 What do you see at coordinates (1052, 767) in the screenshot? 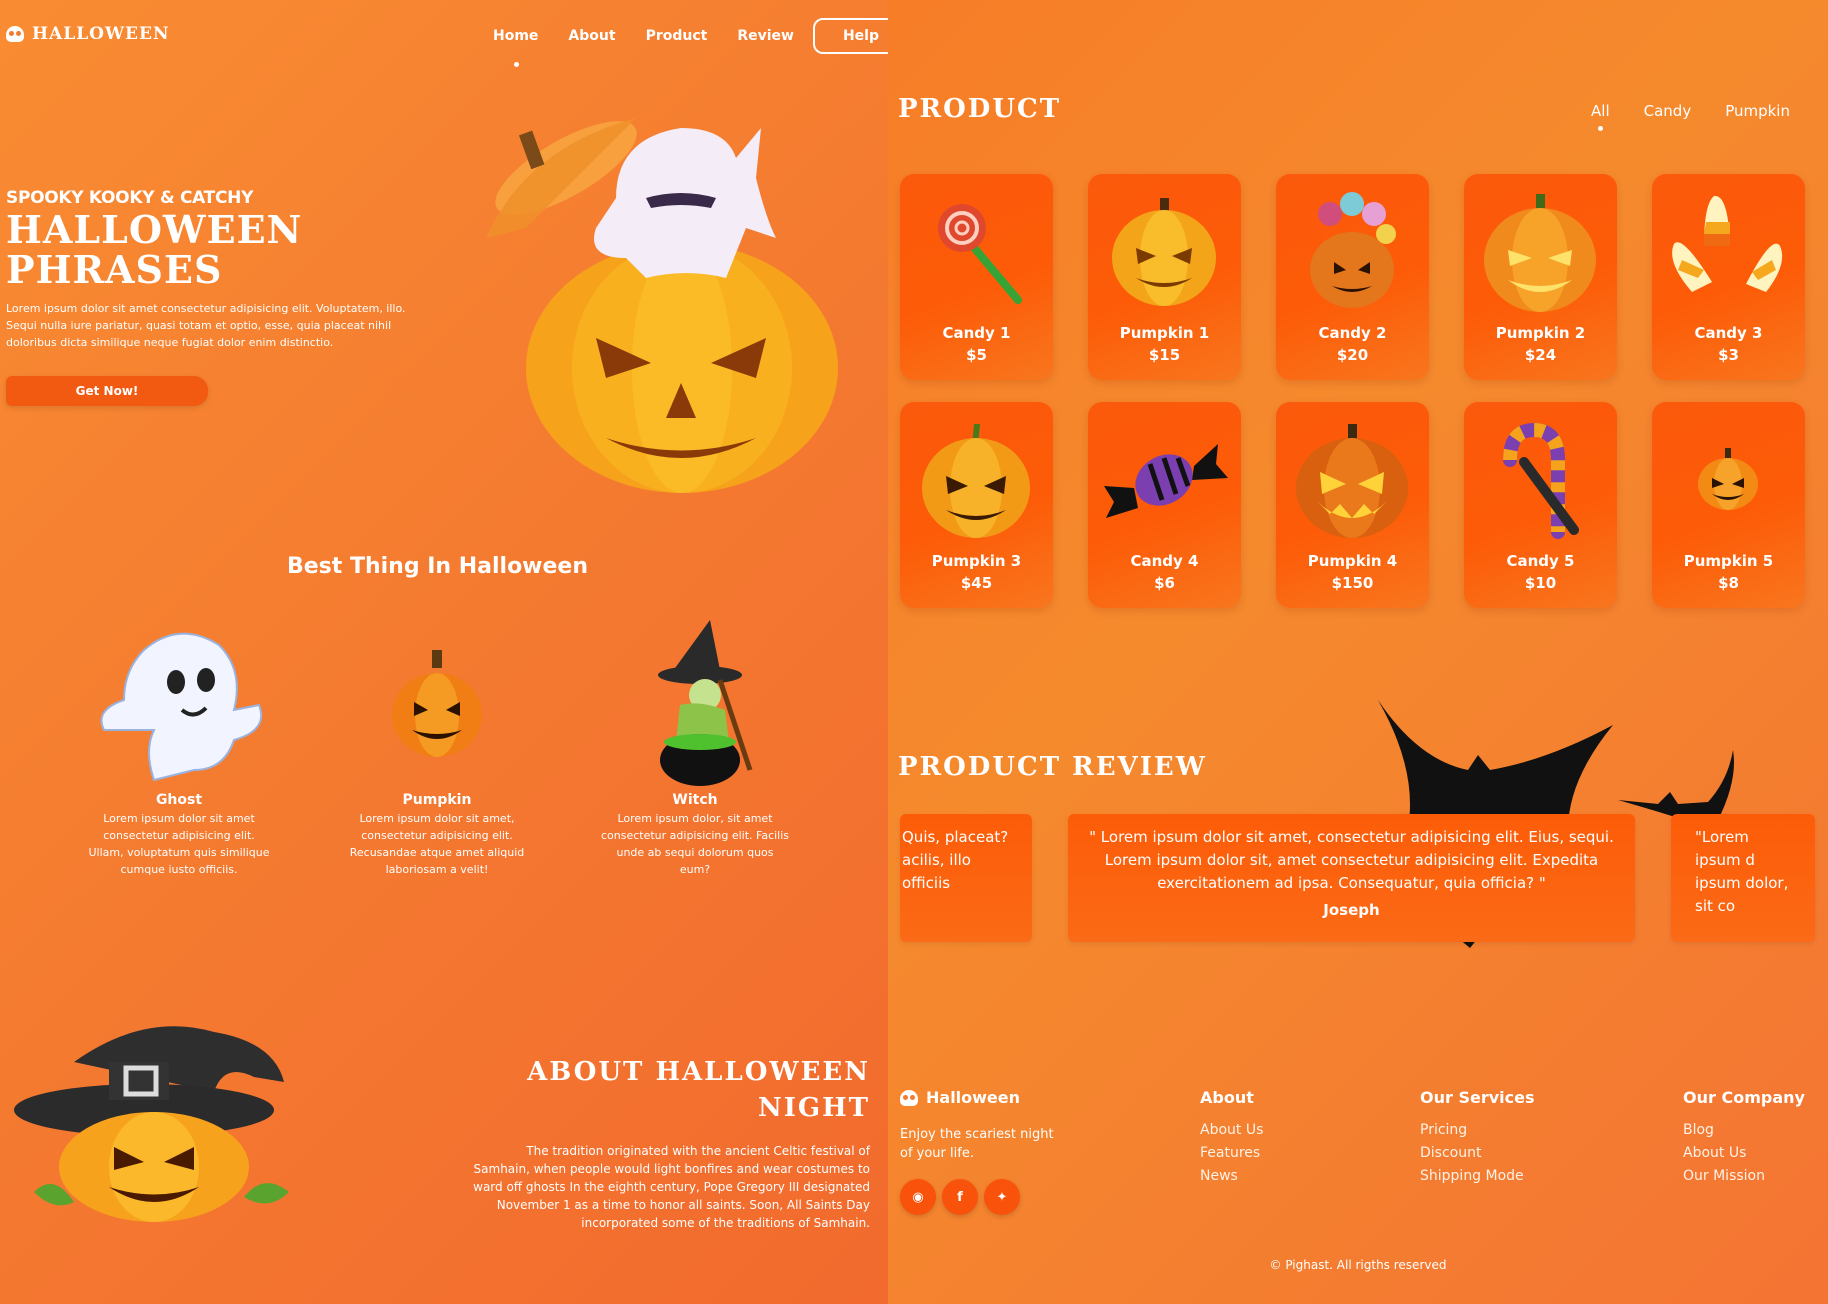
I see `review-section-title: PRODUCT REVIEW` at bounding box center [1052, 767].